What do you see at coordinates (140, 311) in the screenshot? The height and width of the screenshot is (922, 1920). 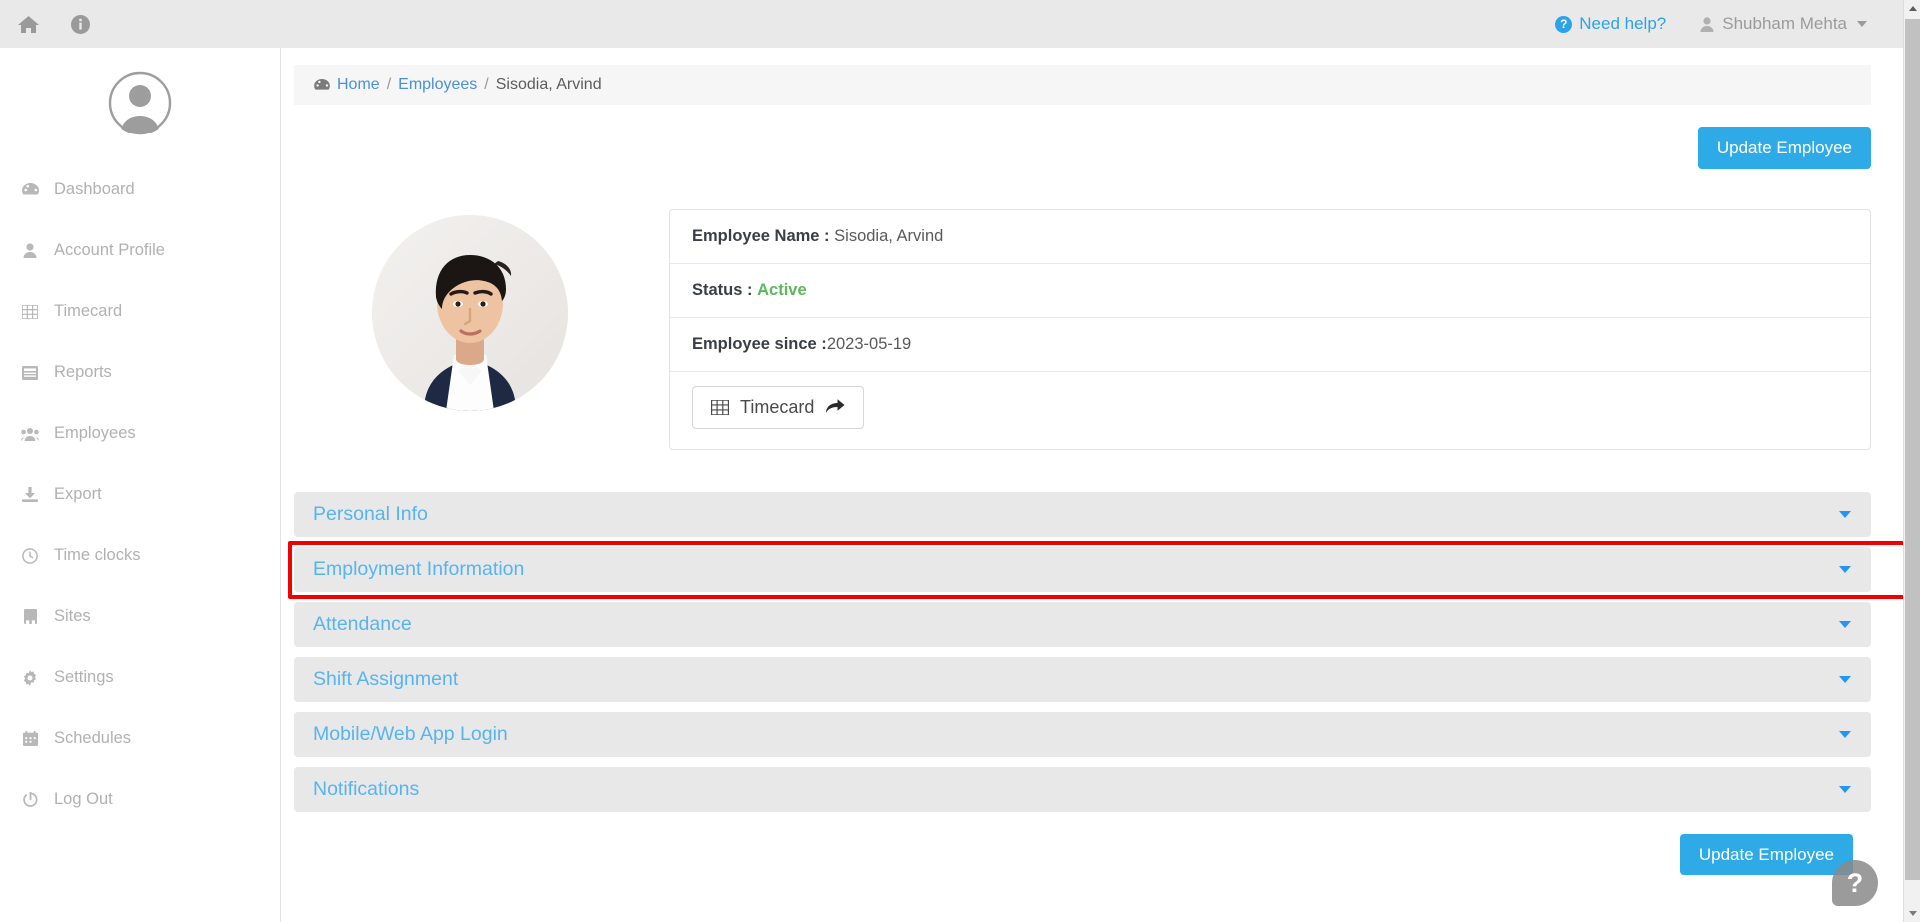 I see `sidebar-item-timecard: Timecard` at bounding box center [140, 311].